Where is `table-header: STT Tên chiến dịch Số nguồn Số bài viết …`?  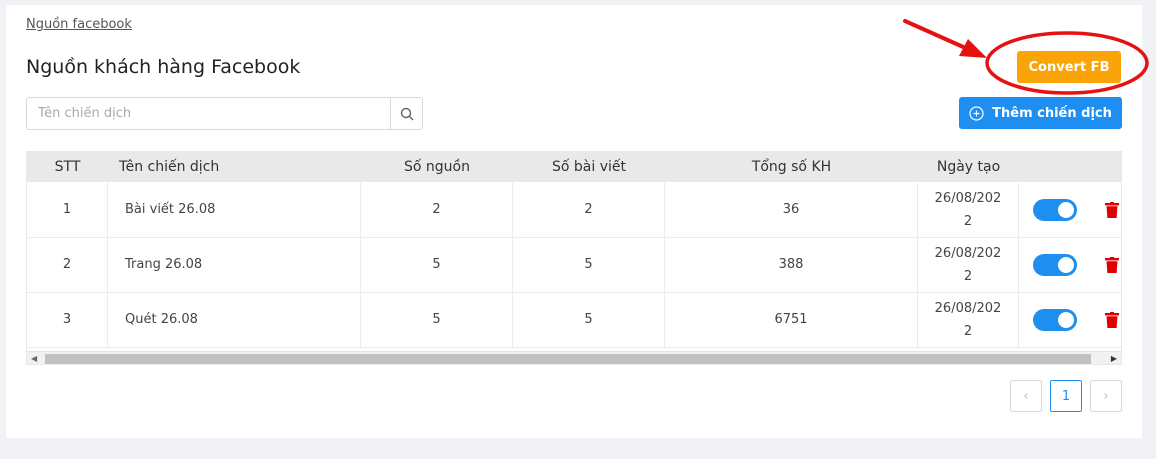
table-header: STT Tên chiến dịch Số nguồn Số bài viết … is located at coordinates (574, 167).